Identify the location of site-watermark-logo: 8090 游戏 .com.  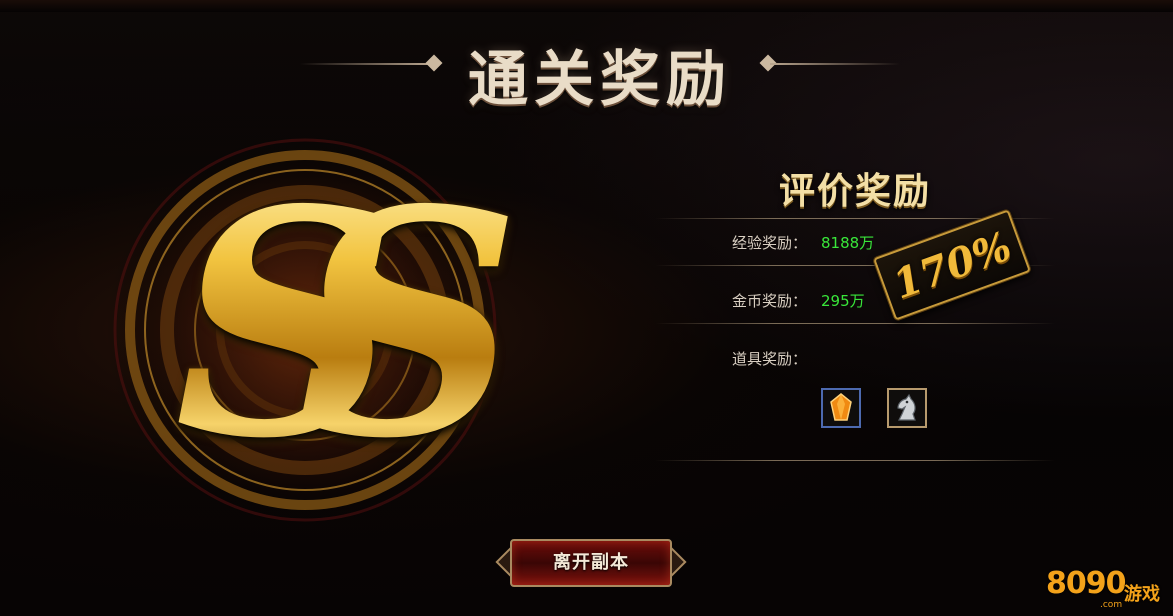
(1108, 588).